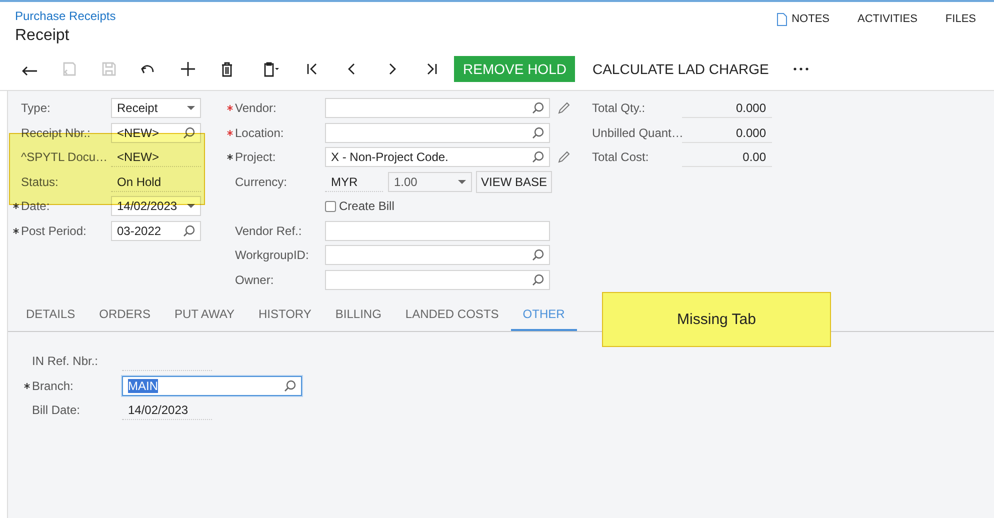  I want to click on field-label: Post Period:, so click(54, 231).